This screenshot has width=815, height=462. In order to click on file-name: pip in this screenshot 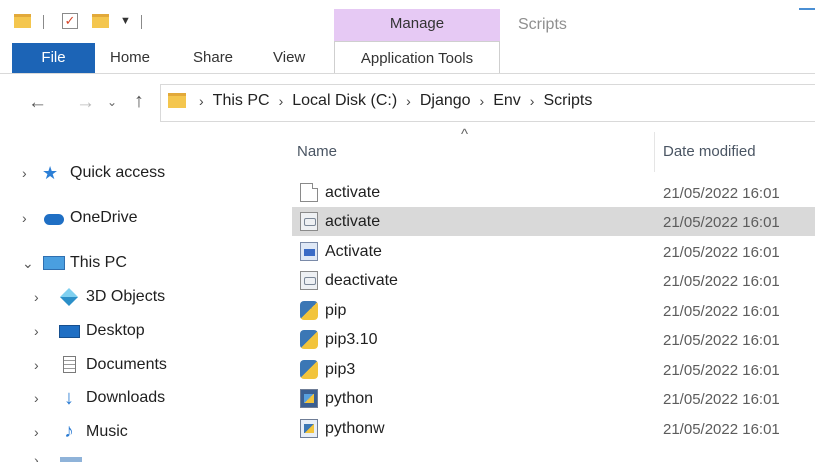, I will do `click(336, 310)`.